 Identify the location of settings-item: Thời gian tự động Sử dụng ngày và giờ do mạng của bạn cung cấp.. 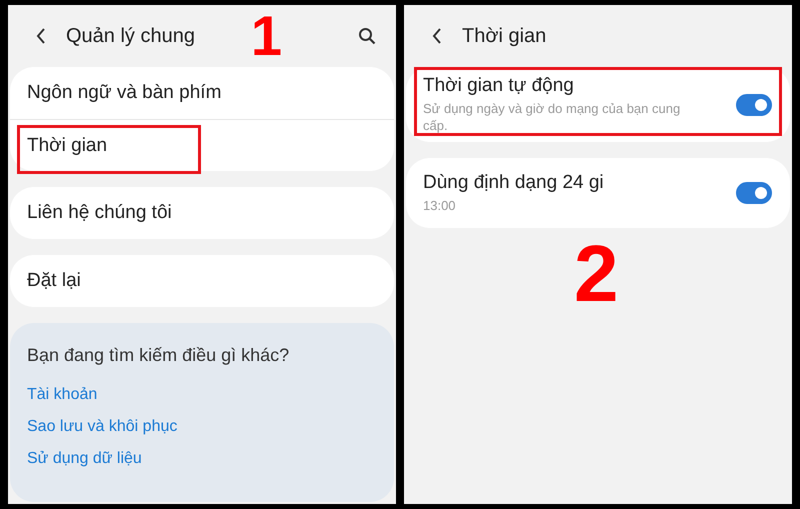
(598, 104).